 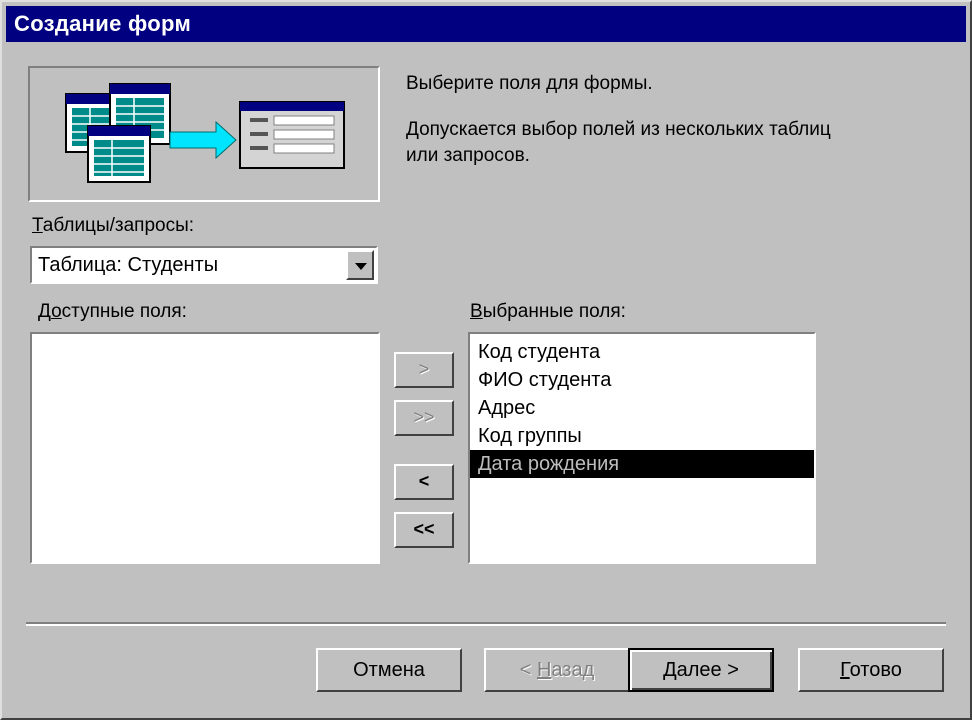 What do you see at coordinates (642, 464) in the screenshot?
I see `list-item-selected: Дата рождения` at bounding box center [642, 464].